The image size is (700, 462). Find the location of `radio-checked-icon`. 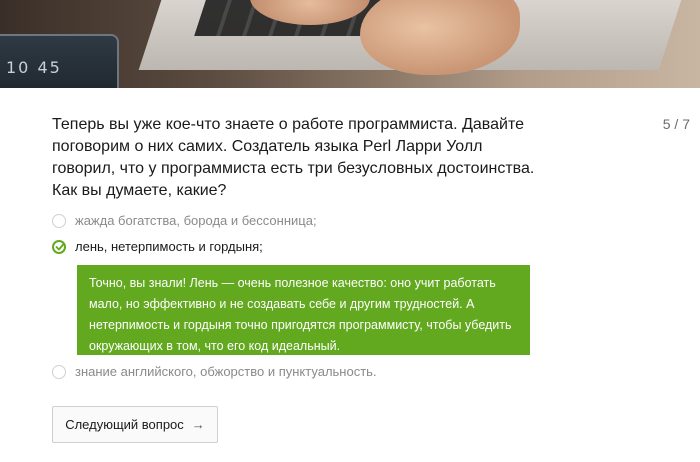

radio-checked-icon is located at coordinates (59, 246).